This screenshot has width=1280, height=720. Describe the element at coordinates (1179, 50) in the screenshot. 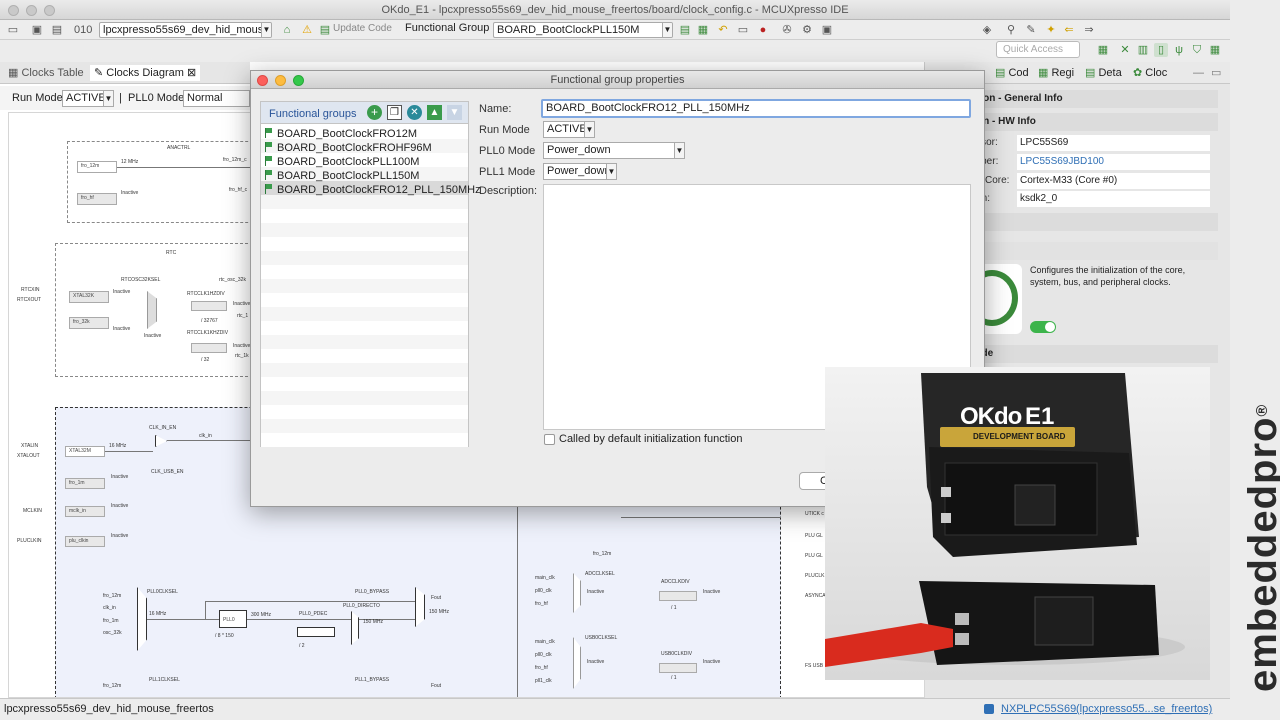

I see `clock-icon: ψ` at that location.